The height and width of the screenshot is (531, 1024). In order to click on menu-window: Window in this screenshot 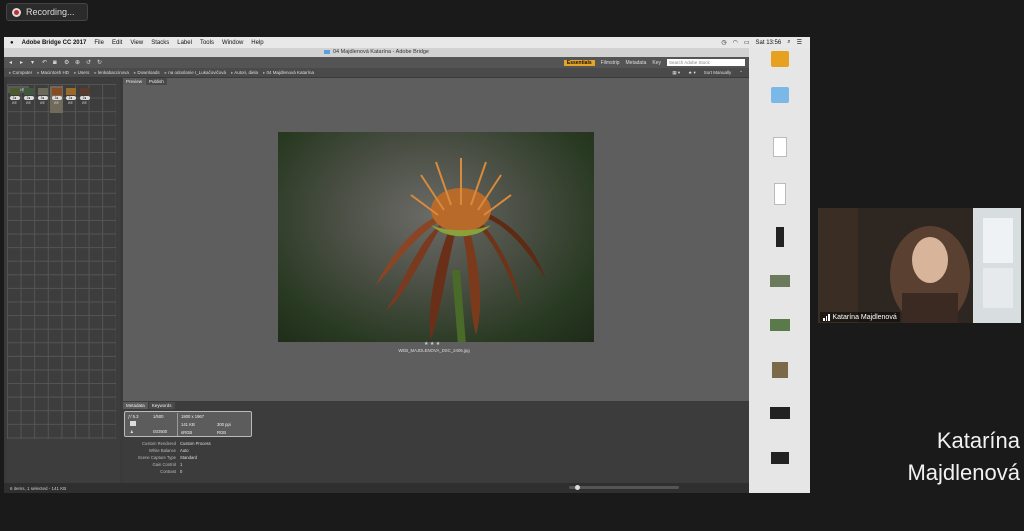, I will do `click(232, 43)`.